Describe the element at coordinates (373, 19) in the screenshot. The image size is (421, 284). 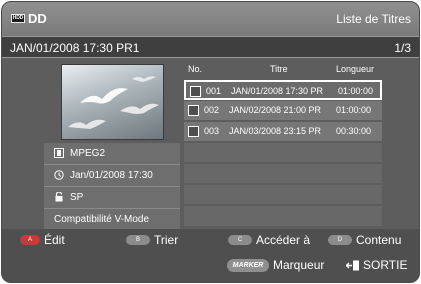
I see `screen-title: Liste de Titres` at that location.